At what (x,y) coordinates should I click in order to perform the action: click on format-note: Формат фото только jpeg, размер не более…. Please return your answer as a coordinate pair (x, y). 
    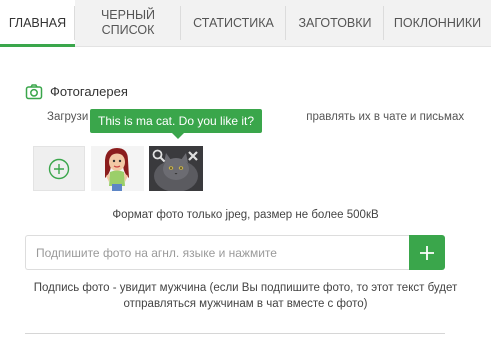
    Looking at the image, I should click on (245, 215).